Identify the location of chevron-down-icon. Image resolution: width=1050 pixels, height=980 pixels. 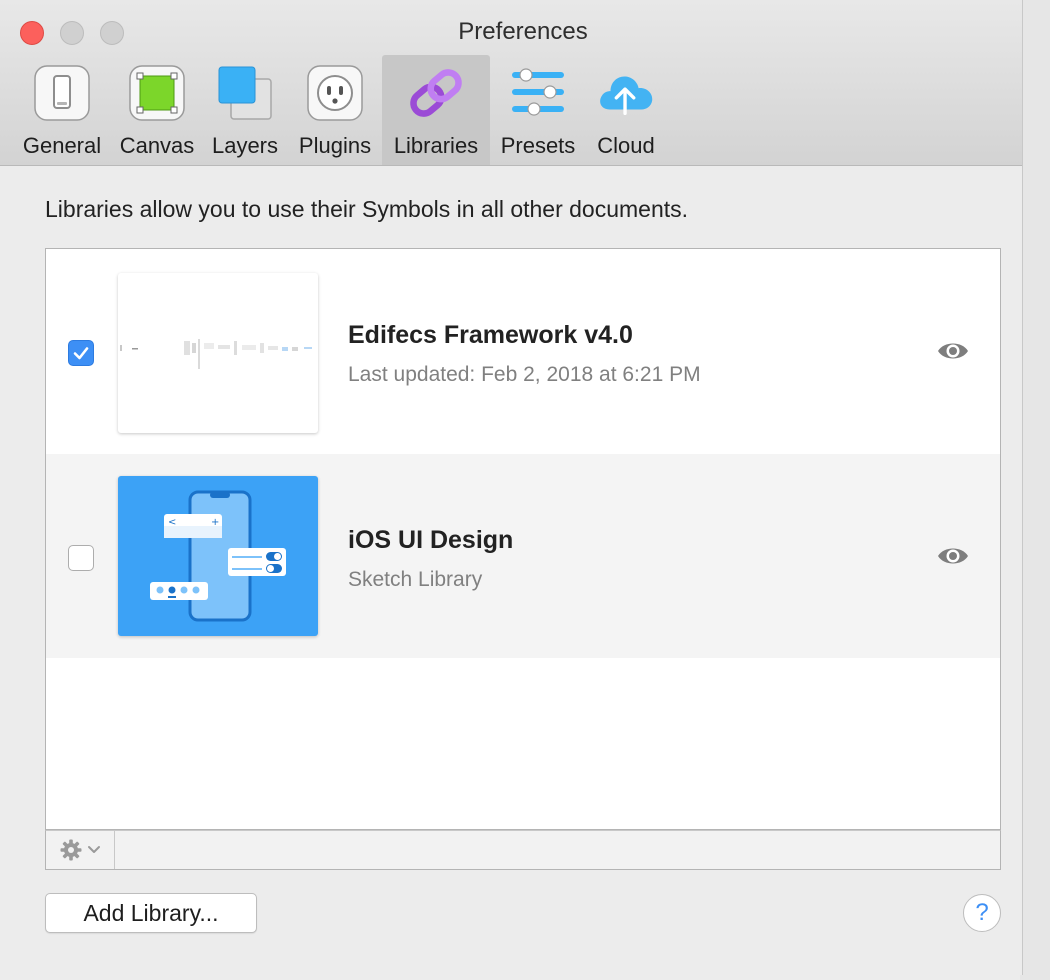
(94, 849).